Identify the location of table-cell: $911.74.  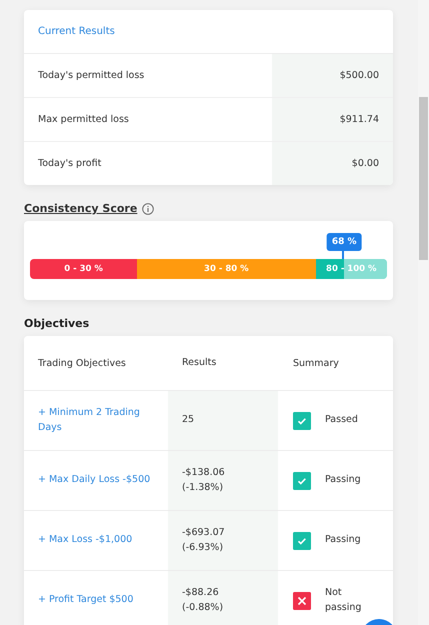
(332, 119).